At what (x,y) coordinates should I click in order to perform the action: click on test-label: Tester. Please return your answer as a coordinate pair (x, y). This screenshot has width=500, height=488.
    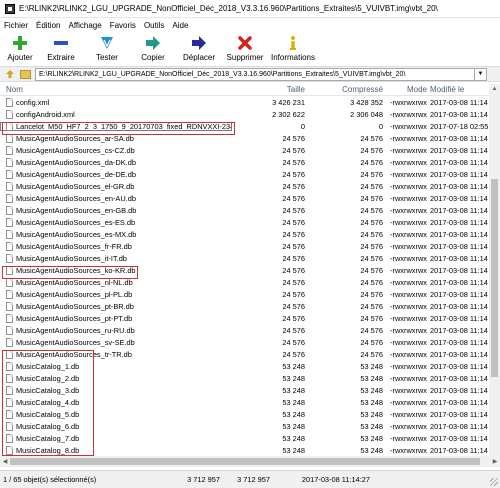
    Looking at the image, I should click on (107, 57).